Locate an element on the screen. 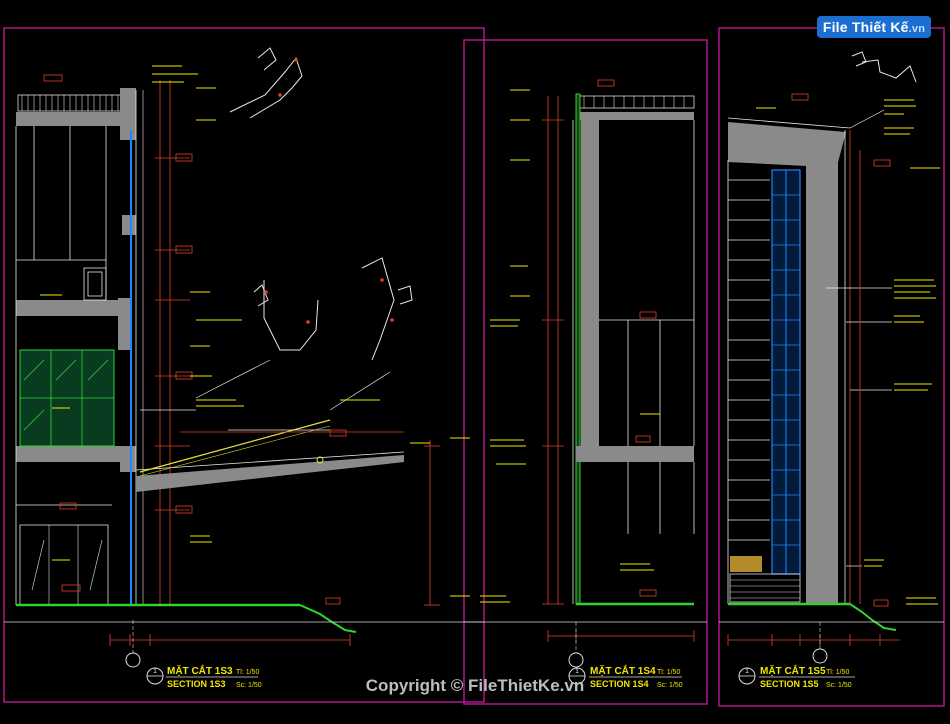  scale-vn-1s5: Tl: 1/50 is located at coordinates (837, 672).